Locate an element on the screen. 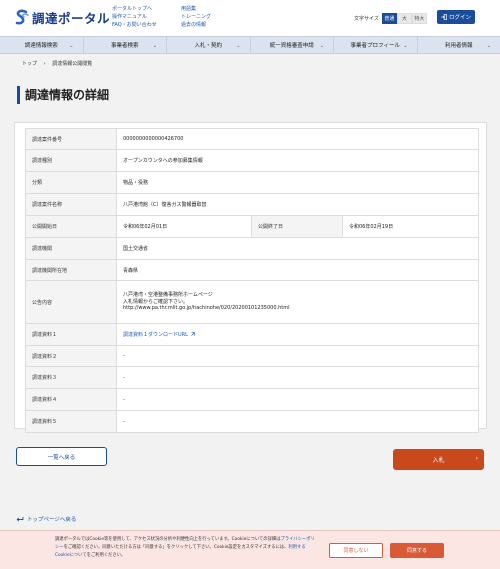  header-link-portal-top: ポータルトップへ is located at coordinates (134, 9).